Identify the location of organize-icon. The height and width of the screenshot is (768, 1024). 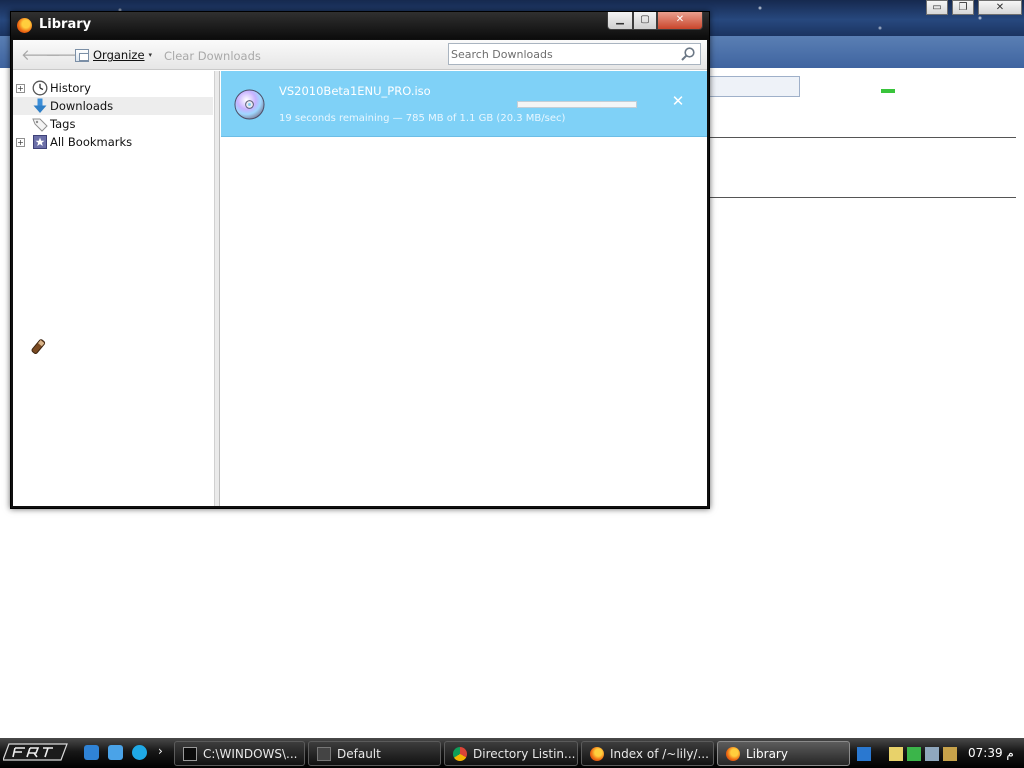
(82, 55).